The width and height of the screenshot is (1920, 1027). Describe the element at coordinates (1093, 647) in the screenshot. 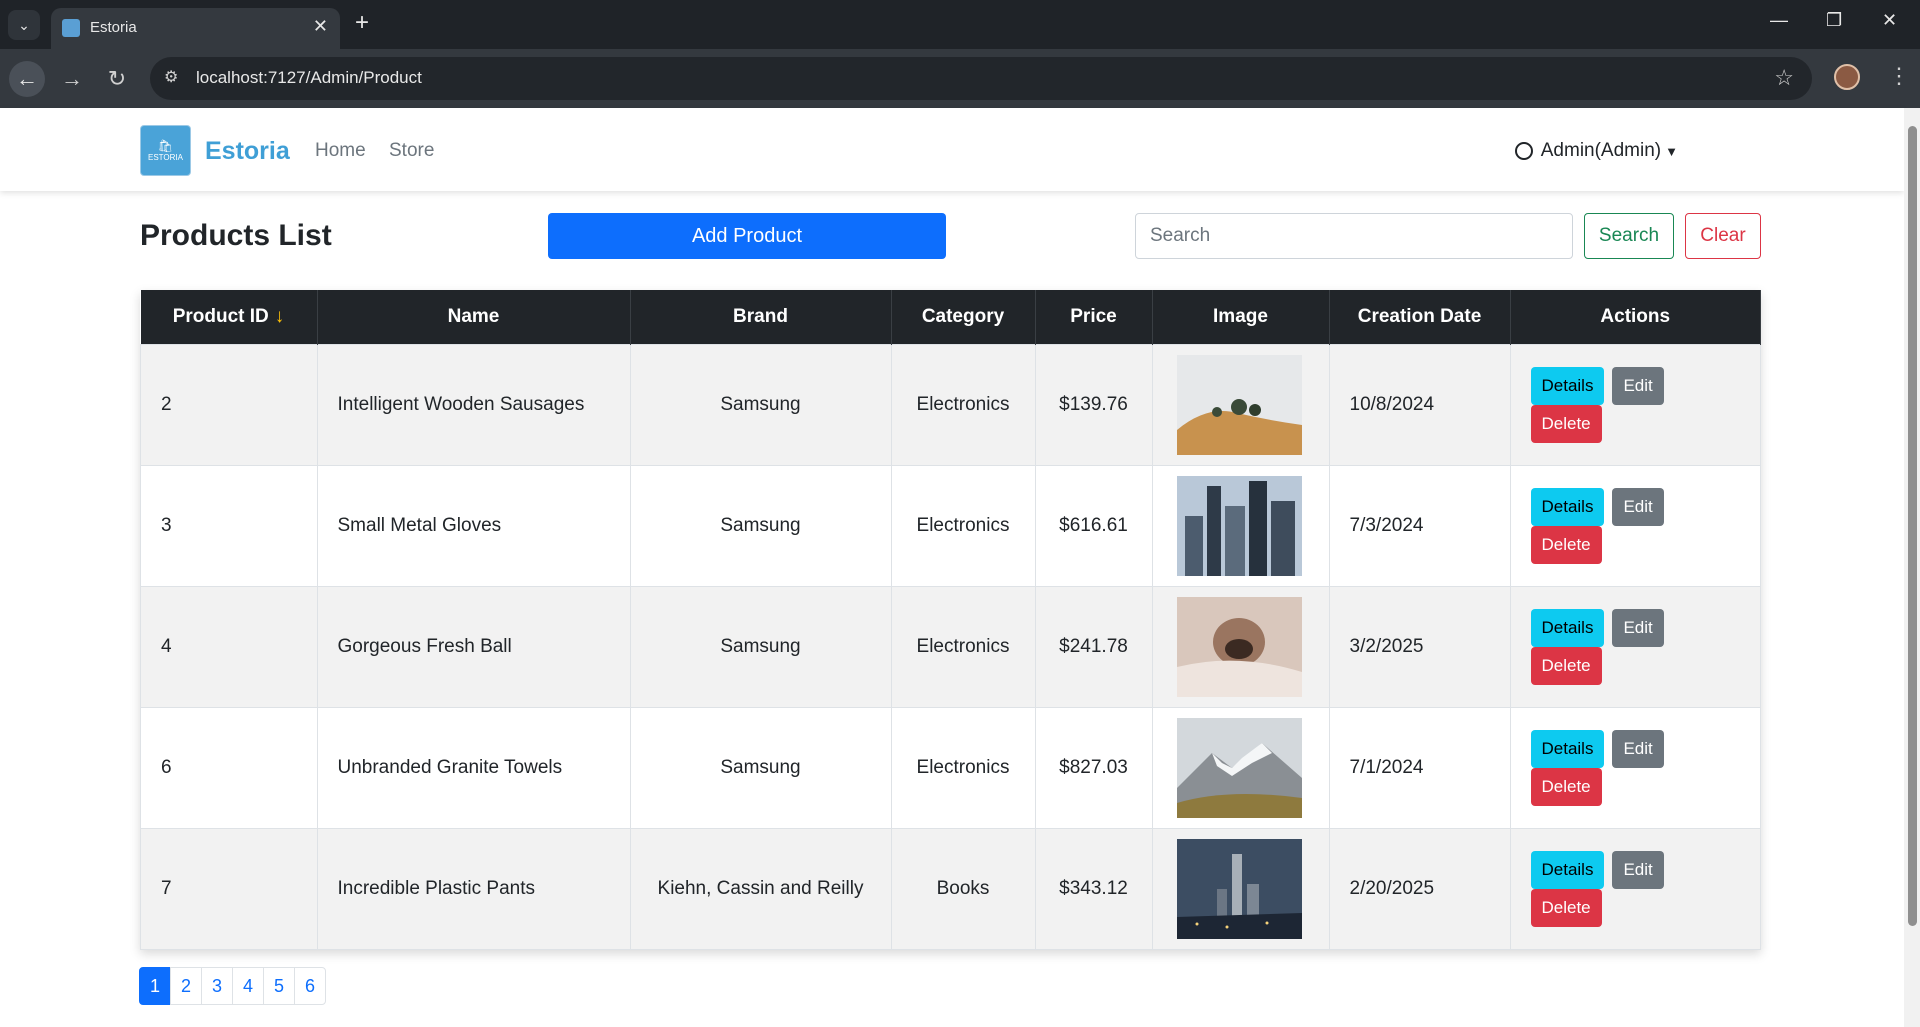

I see `cell-price: $241.78` at that location.